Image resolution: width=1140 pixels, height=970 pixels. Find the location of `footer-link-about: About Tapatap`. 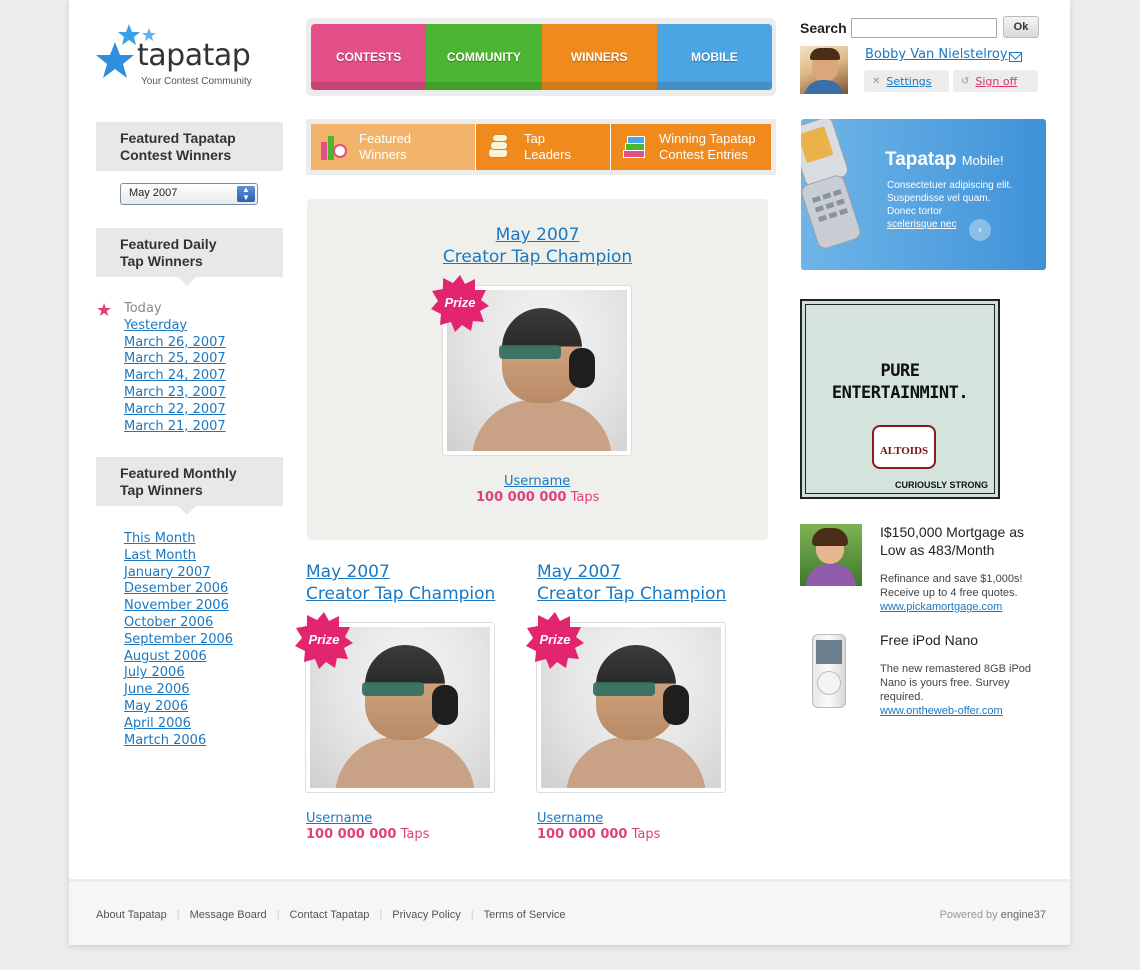

footer-link-about: About Tapatap is located at coordinates (131, 915).